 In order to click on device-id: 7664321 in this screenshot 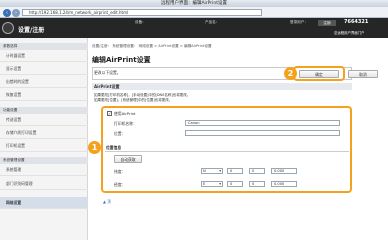, I will do `click(356, 22)`.